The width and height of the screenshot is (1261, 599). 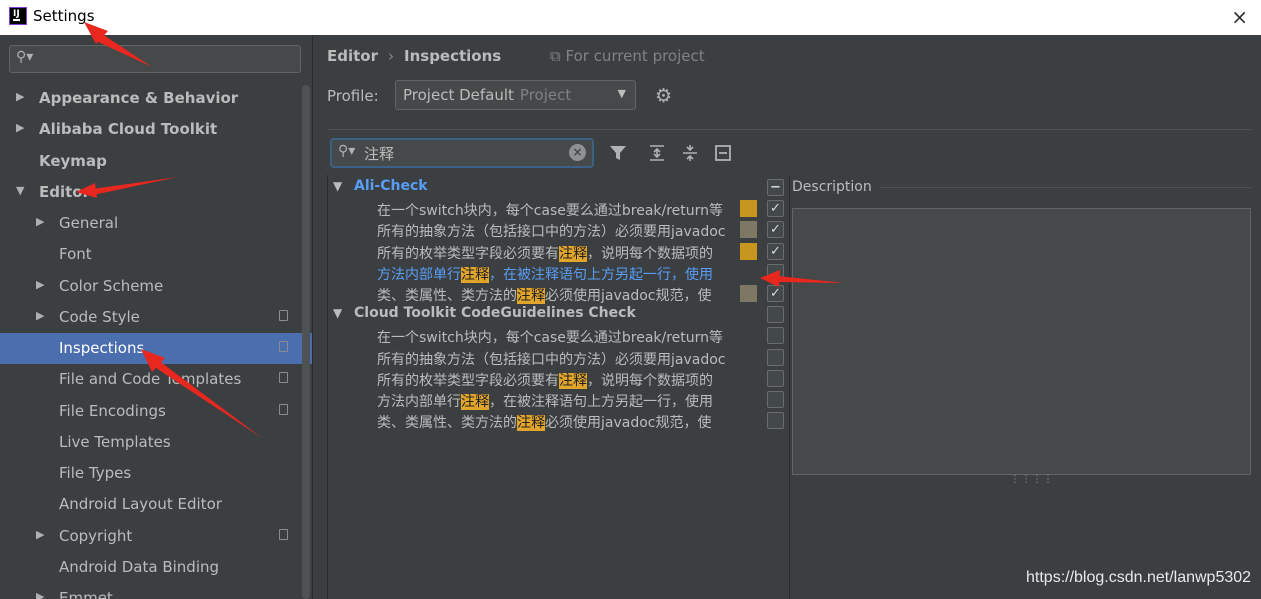 What do you see at coordinates (156, 348) in the screenshot?
I see `sidebar-item-inspections: Inspections` at bounding box center [156, 348].